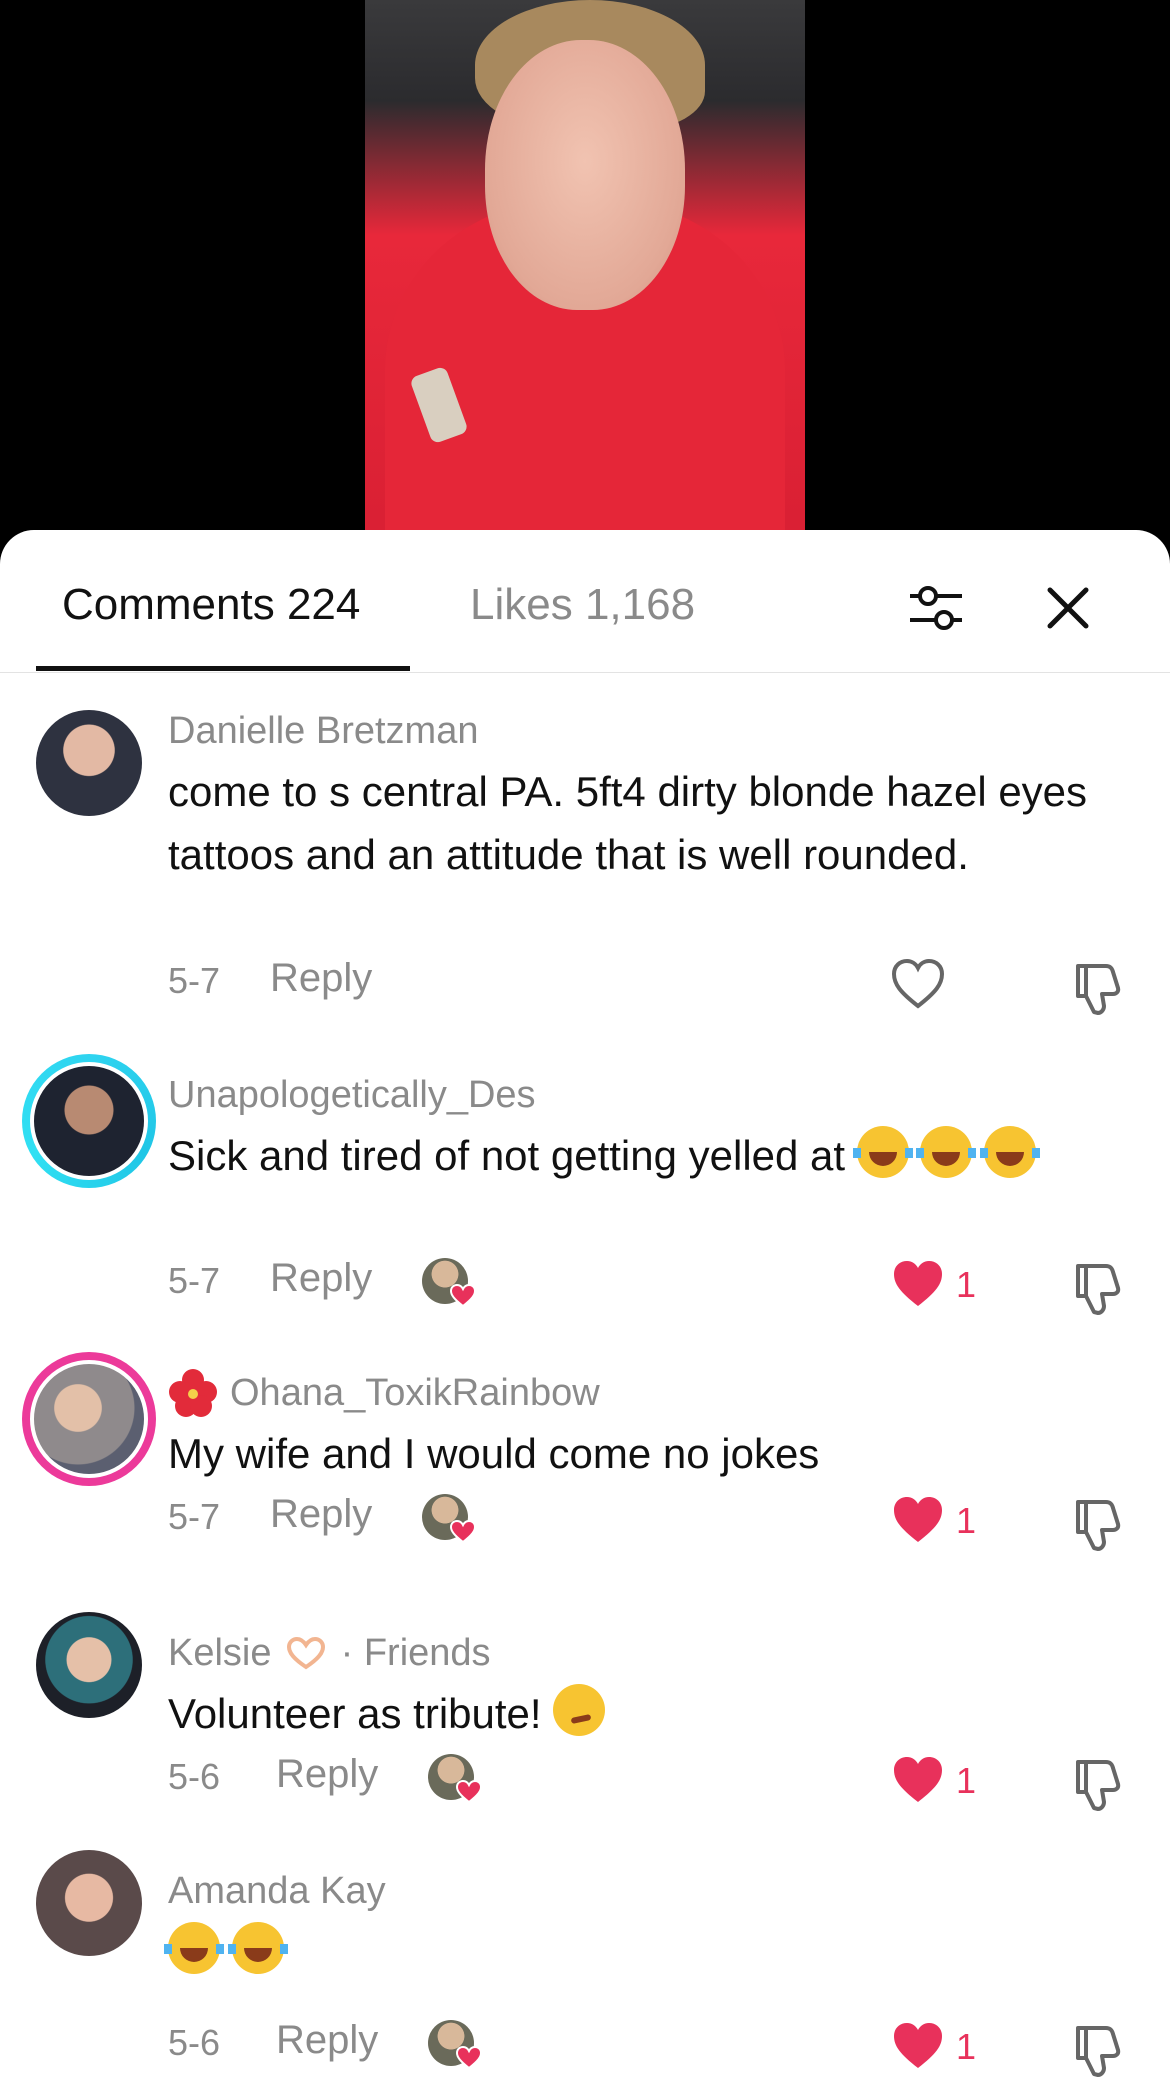 The width and height of the screenshot is (1170, 2080). What do you see at coordinates (1068, 608) in the screenshot?
I see `close-icon` at bounding box center [1068, 608].